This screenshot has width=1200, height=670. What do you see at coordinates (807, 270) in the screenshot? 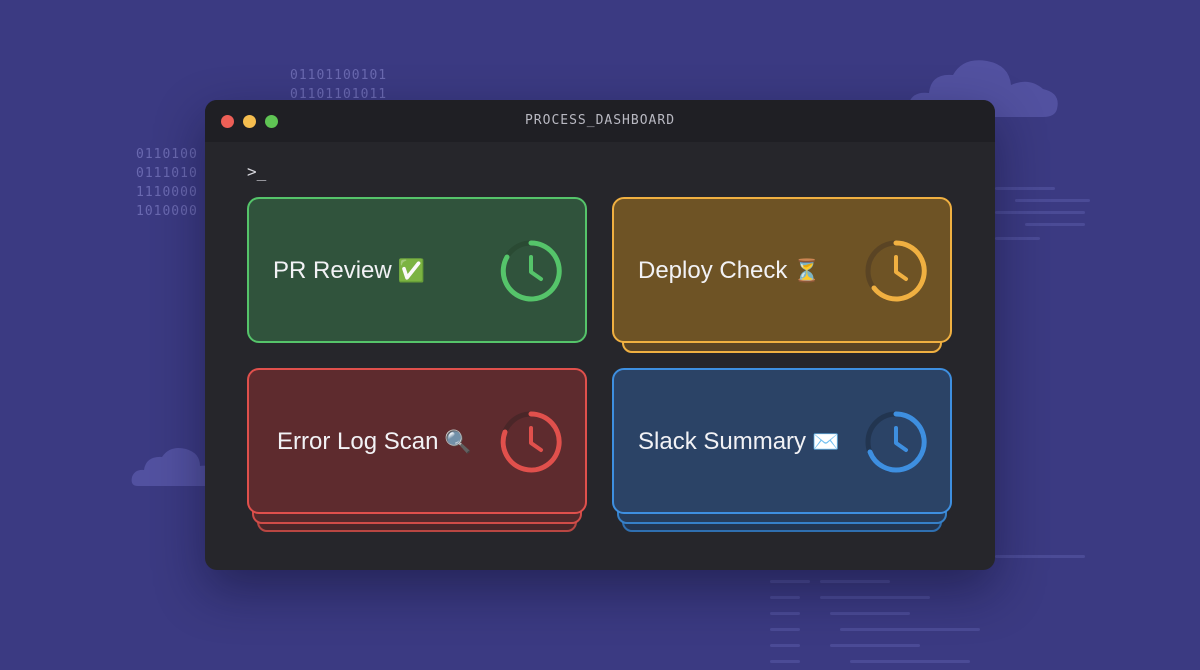
I see `hourglass-icon: ⏳` at bounding box center [807, 270].